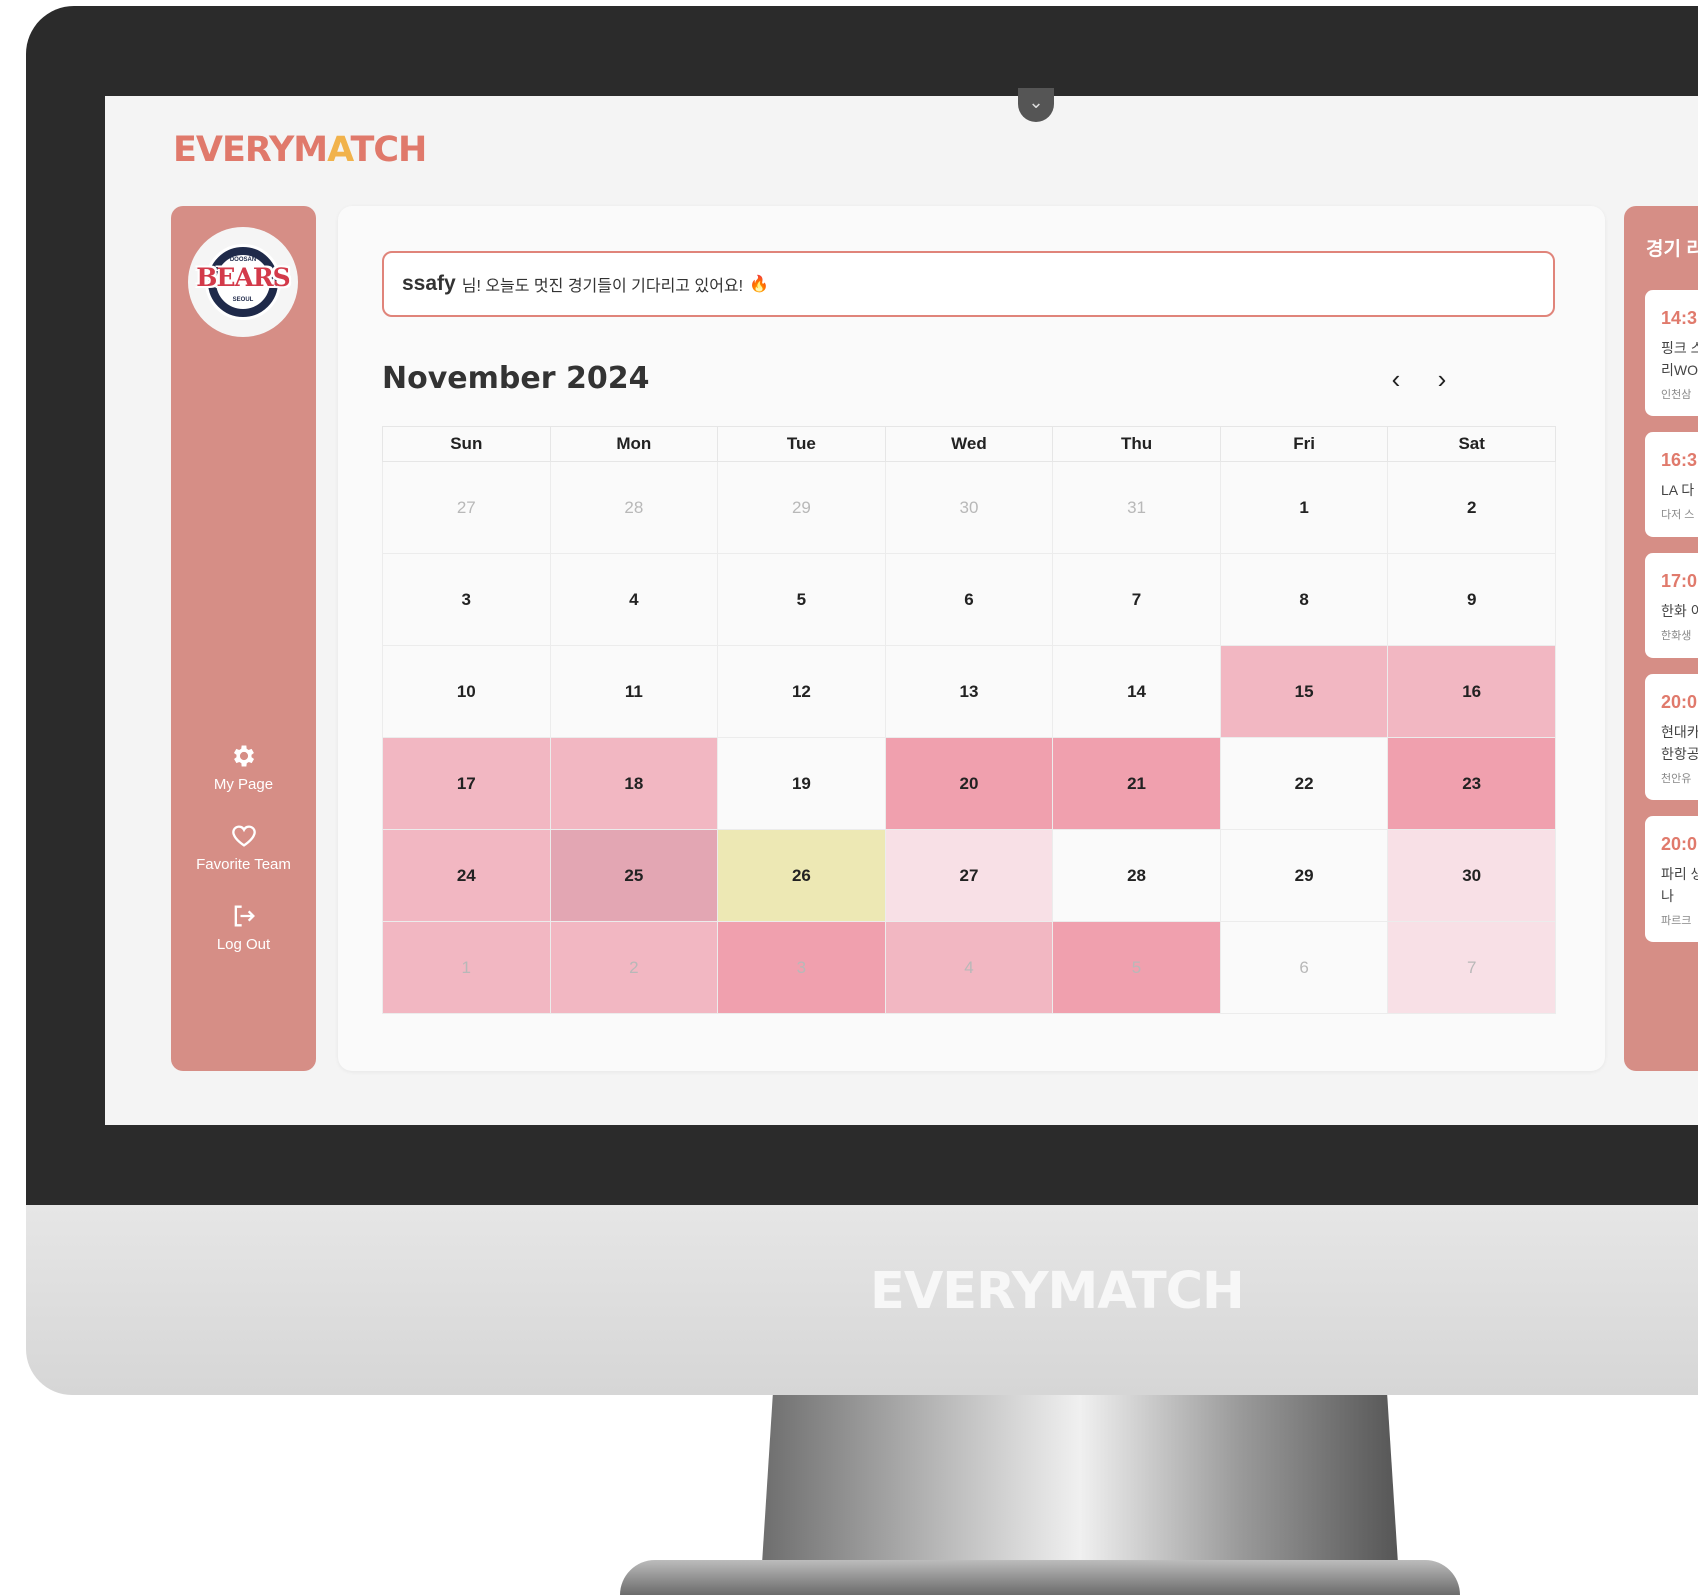 This screenshot has height=1595, width=1698. I want to click on month-title: November 2024, so click(516, 378).